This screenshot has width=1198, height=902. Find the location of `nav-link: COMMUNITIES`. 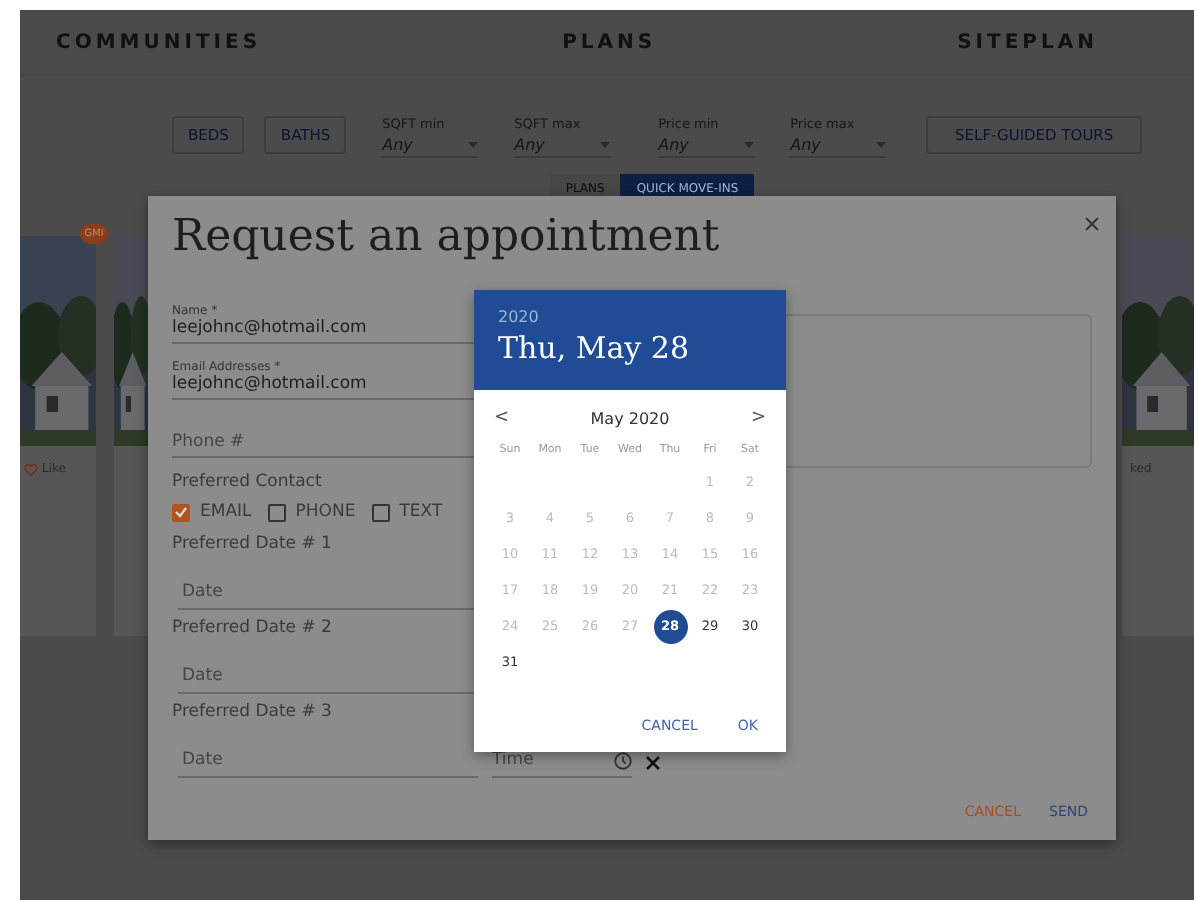

nav-link: COMMUNITIES is located at coordinates (159, 42).